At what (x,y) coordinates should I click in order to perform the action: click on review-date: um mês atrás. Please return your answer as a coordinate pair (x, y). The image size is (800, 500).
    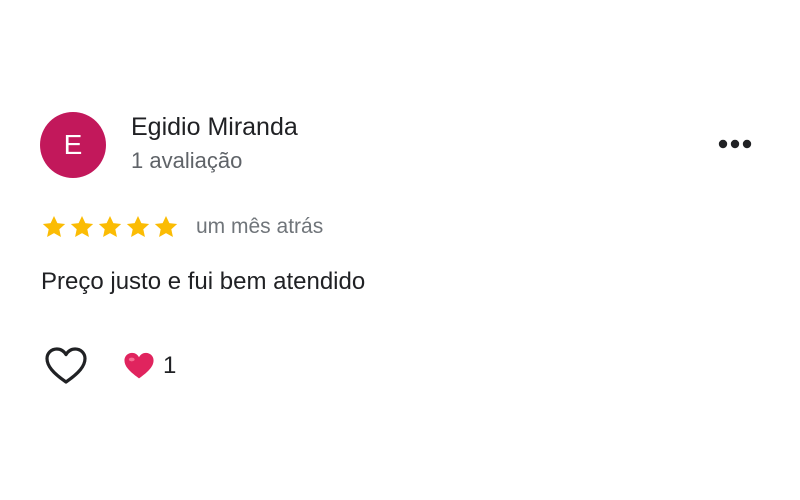
    Looking at the image, I should click on (260, 226).